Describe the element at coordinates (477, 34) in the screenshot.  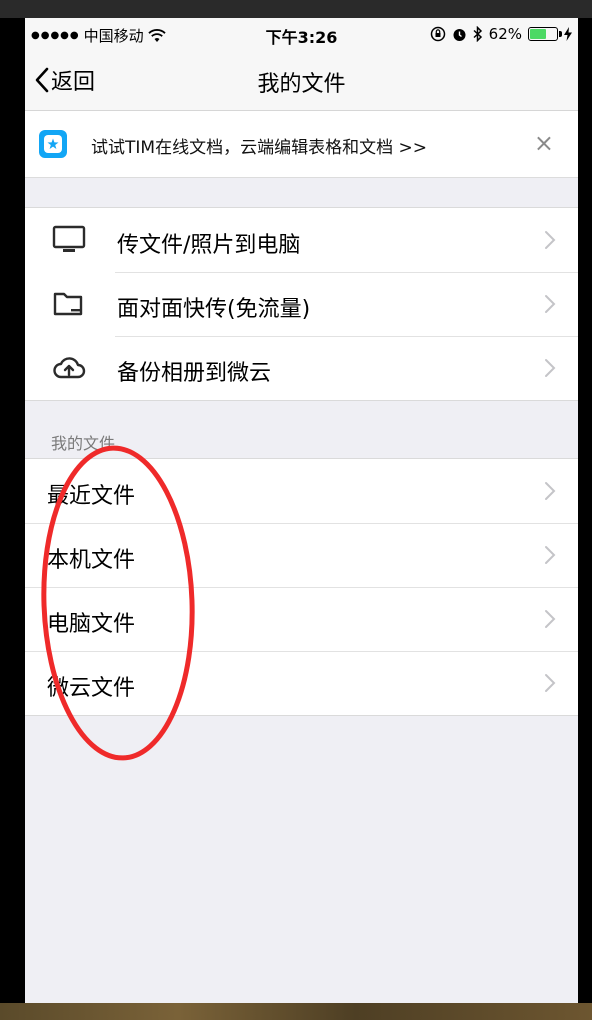
I see `bluetooth-icon` at that location.